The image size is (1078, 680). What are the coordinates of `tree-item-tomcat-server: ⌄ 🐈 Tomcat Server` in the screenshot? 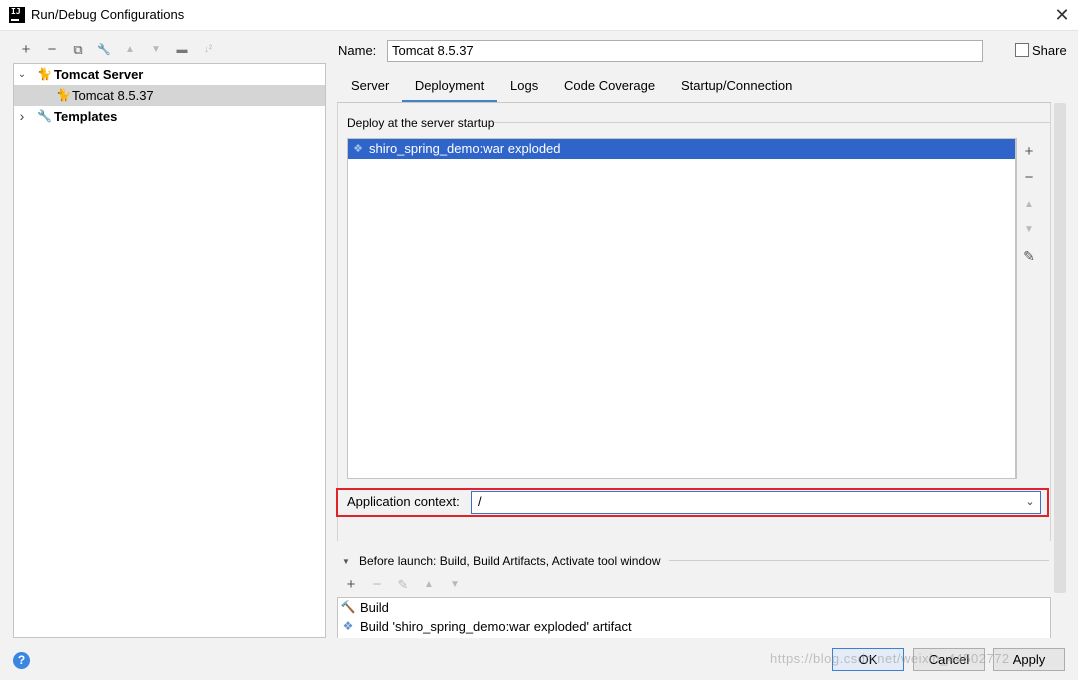 It's located at (169, 74).